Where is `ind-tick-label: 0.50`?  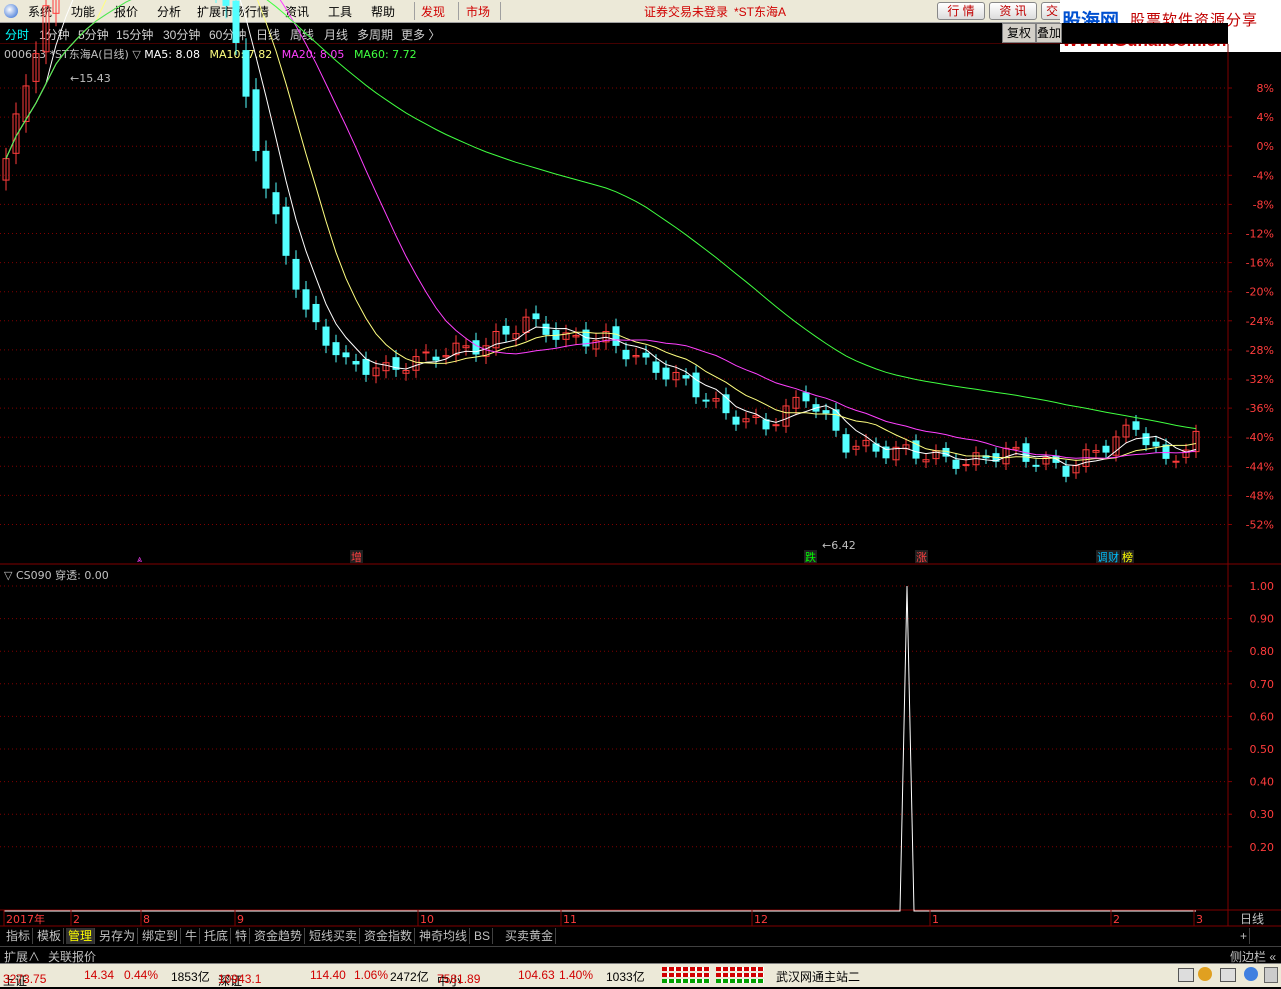 ind-tick-label: 0.50 is located at coordinates (1262, 749).